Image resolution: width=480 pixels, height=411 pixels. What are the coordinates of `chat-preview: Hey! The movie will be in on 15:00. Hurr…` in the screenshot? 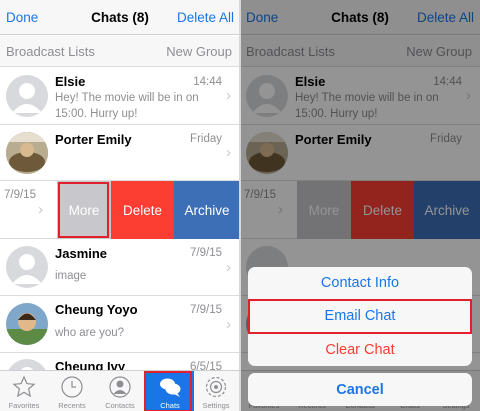 It's located at (127, 106).